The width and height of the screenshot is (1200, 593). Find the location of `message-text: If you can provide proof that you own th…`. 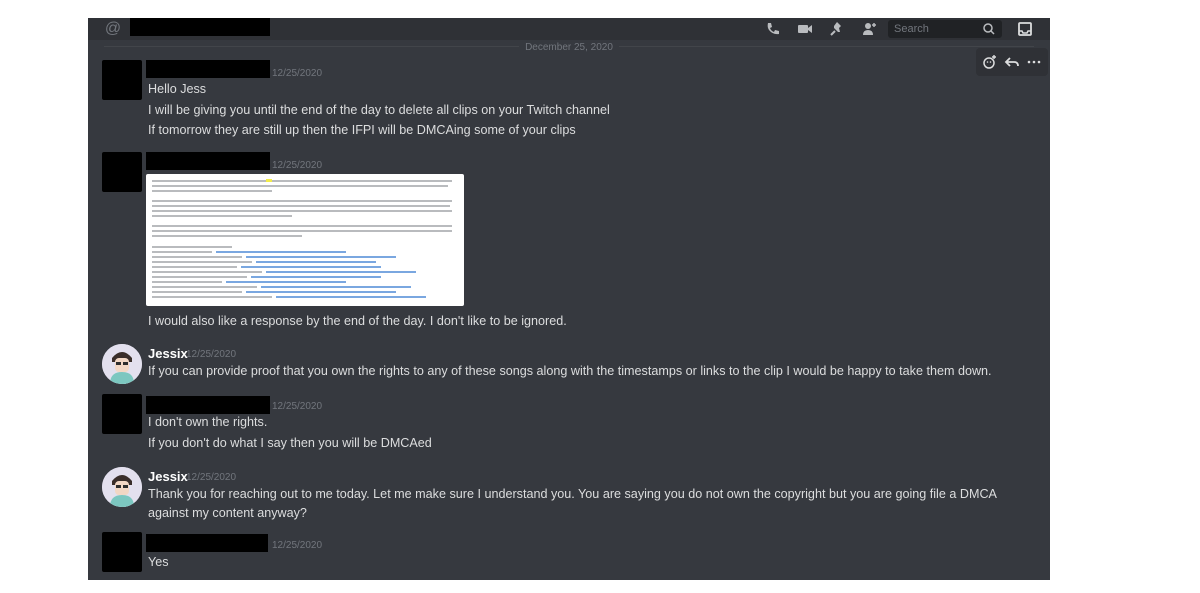

message-text: If you can provide proof that you own th… is located at coordinates (570, 371).